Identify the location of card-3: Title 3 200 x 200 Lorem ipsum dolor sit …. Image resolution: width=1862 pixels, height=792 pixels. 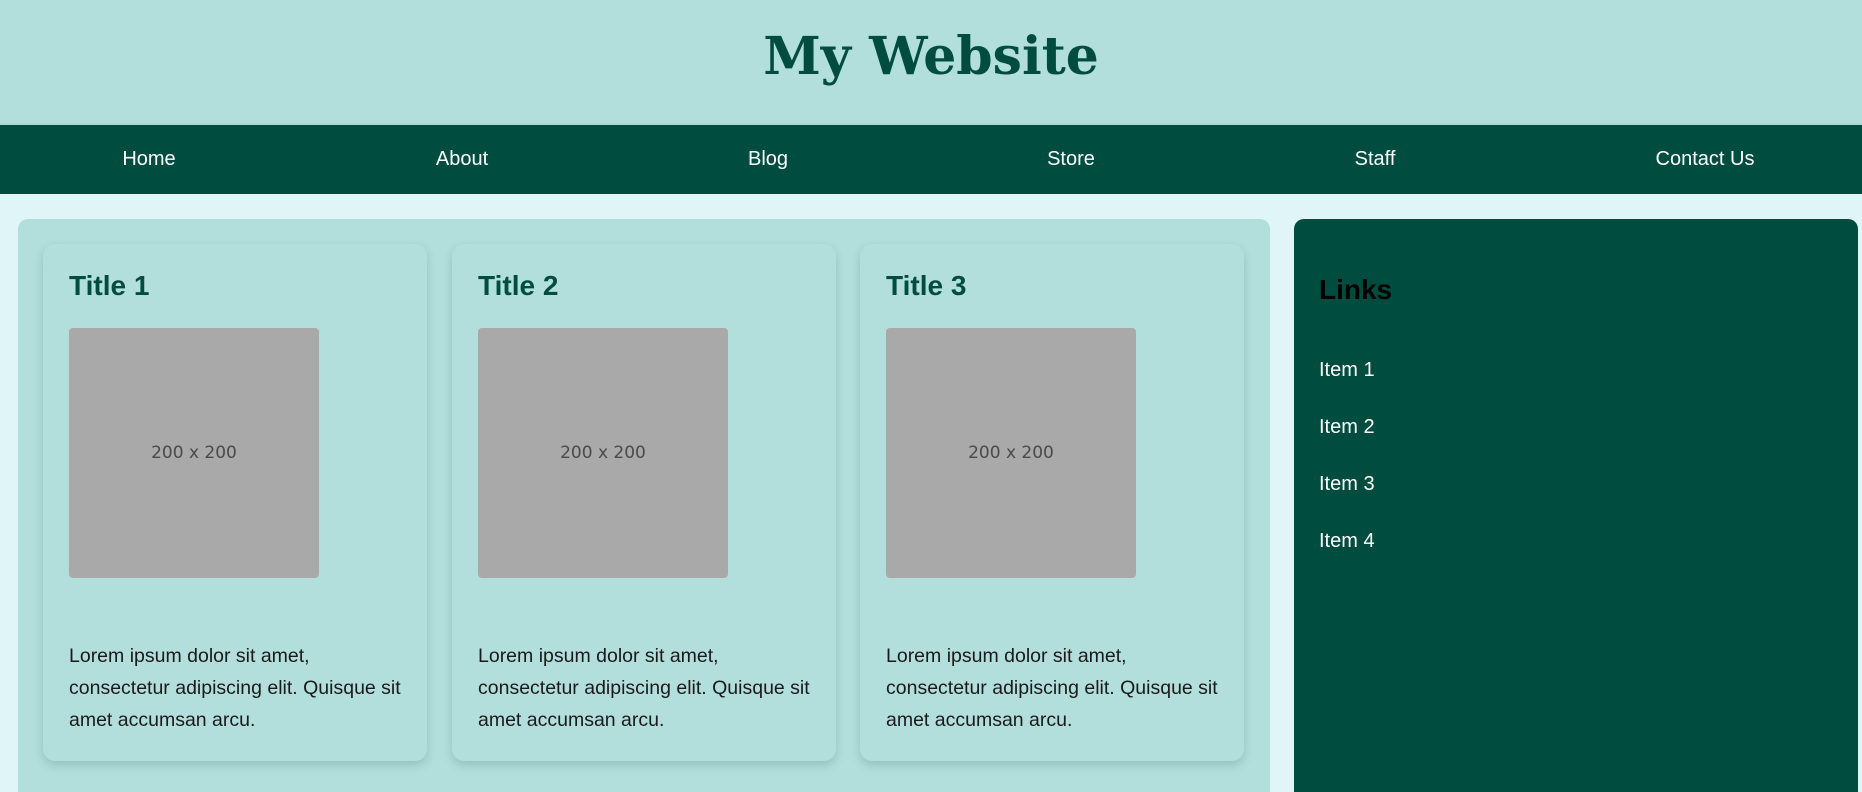
(1052, 502).